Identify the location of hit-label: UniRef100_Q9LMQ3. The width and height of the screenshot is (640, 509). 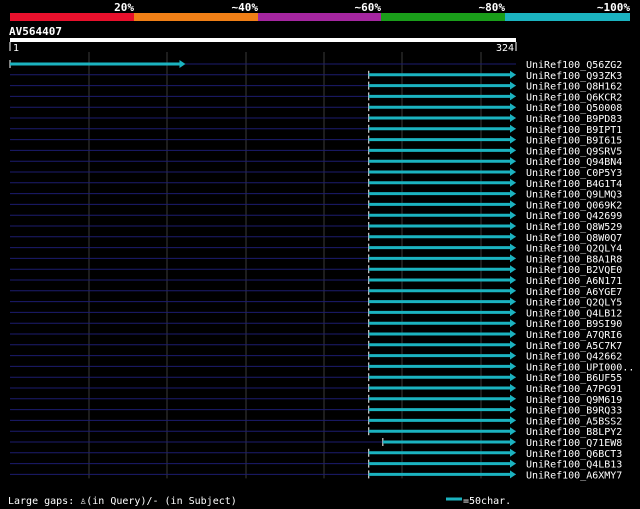
(574, 195).